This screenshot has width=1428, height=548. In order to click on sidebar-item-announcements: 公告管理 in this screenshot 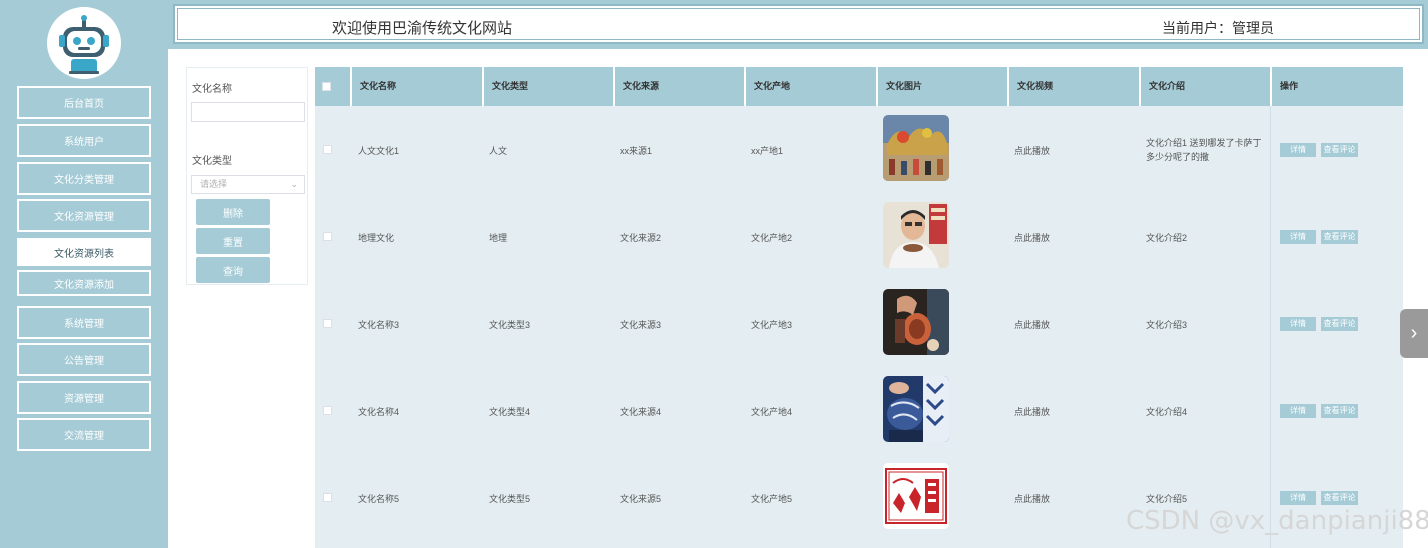, I will do `click(84, 359)`.